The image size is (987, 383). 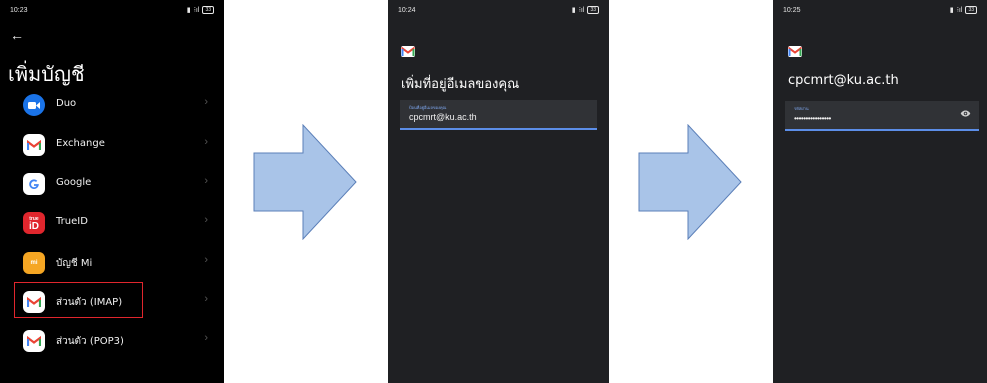 I want to click on page-title: cpcmrt@ku.ac.th, so click(x=843, y=80).